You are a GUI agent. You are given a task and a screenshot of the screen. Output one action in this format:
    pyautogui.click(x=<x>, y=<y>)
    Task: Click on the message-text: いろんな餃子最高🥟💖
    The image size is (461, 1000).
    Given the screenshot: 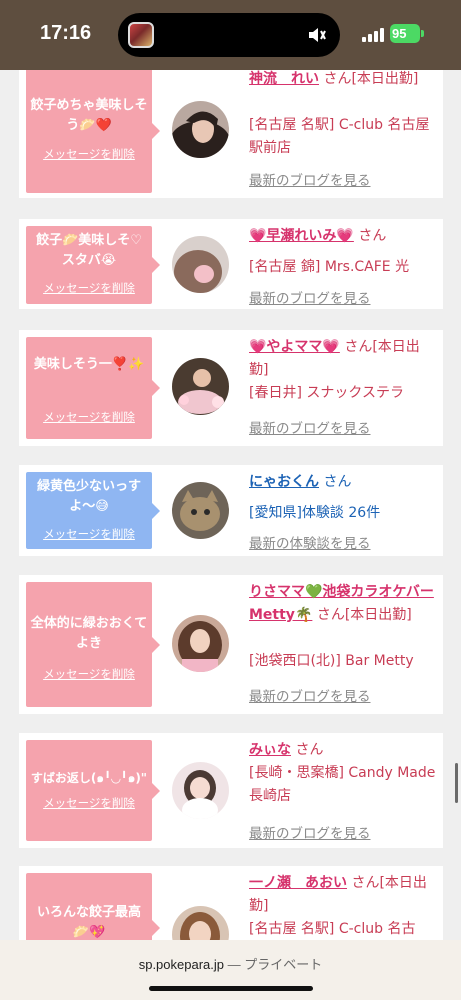 What is the action you would take?
    pyautogui.click(x=88, y=922)
    